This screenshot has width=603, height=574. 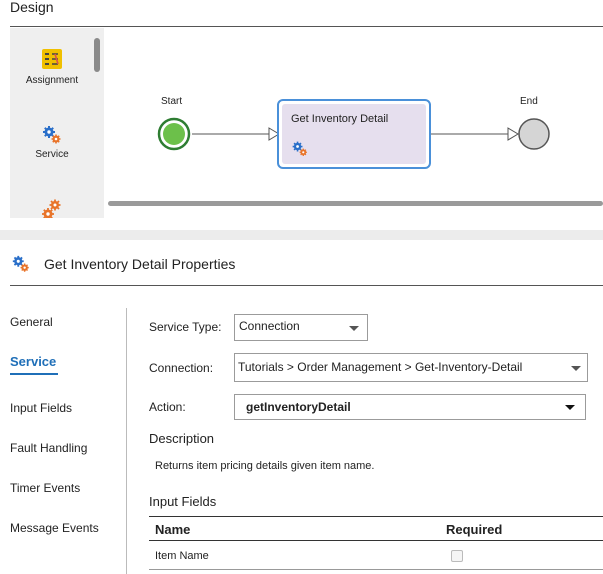 What do you see at coordinates (340, 119) in the screenshot?
I see `step-node-title: Get Inventory Detail` at bounding box center [340, 119].